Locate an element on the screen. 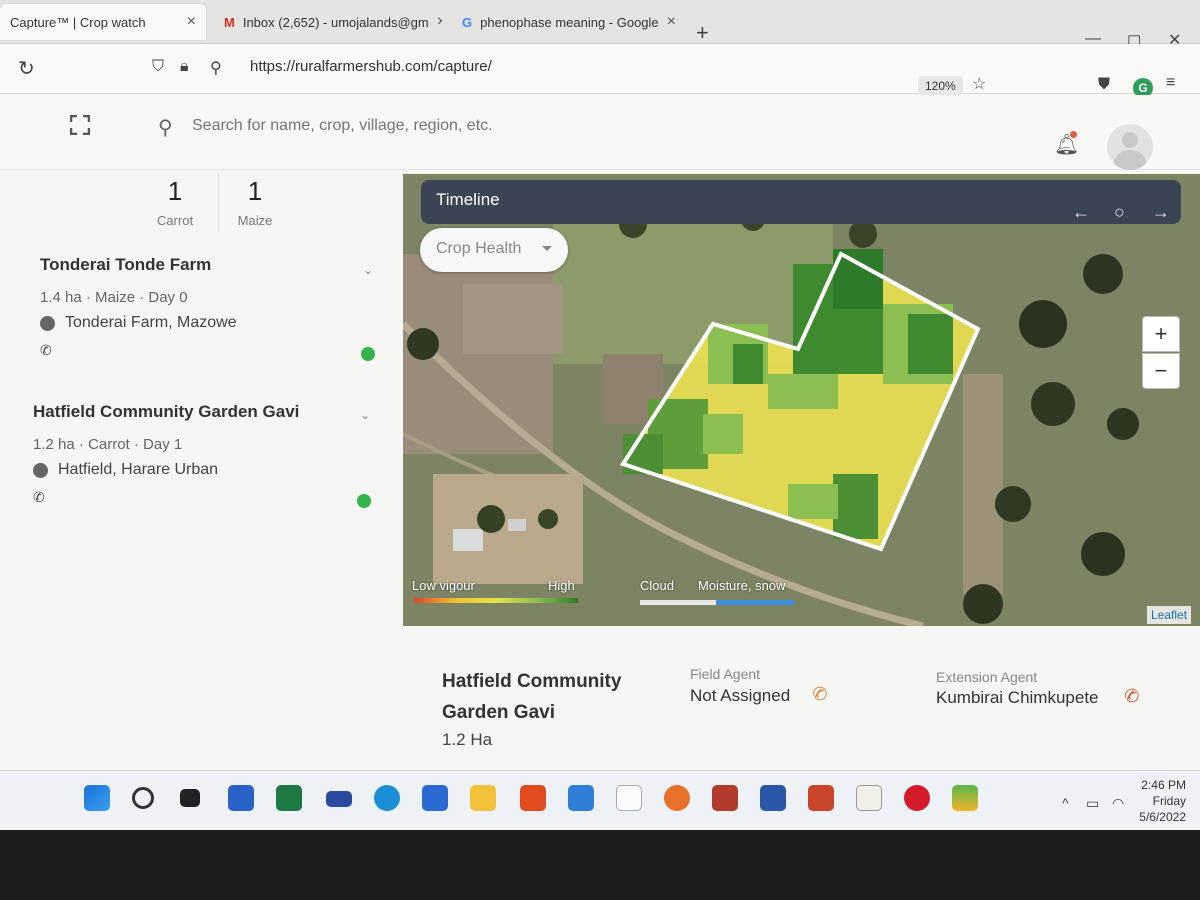 This screenshot has height=900, width=1200. infinity-icon is located at coordinates (339, 799).